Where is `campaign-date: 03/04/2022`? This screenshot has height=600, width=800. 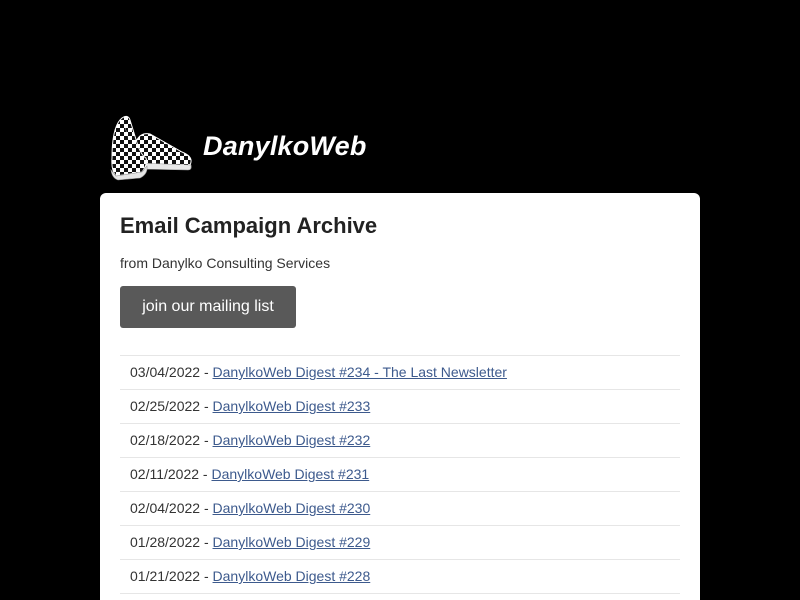
campaign-date: 03/04/2022 is located at coordinates (165, 372).